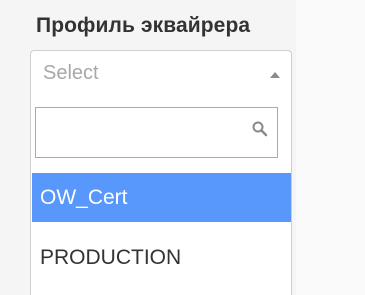  What do you see at coordinates (161, 73) in the screenshot?
I see `acquirer-profile-select: Select` at bounding box center [161, 73].